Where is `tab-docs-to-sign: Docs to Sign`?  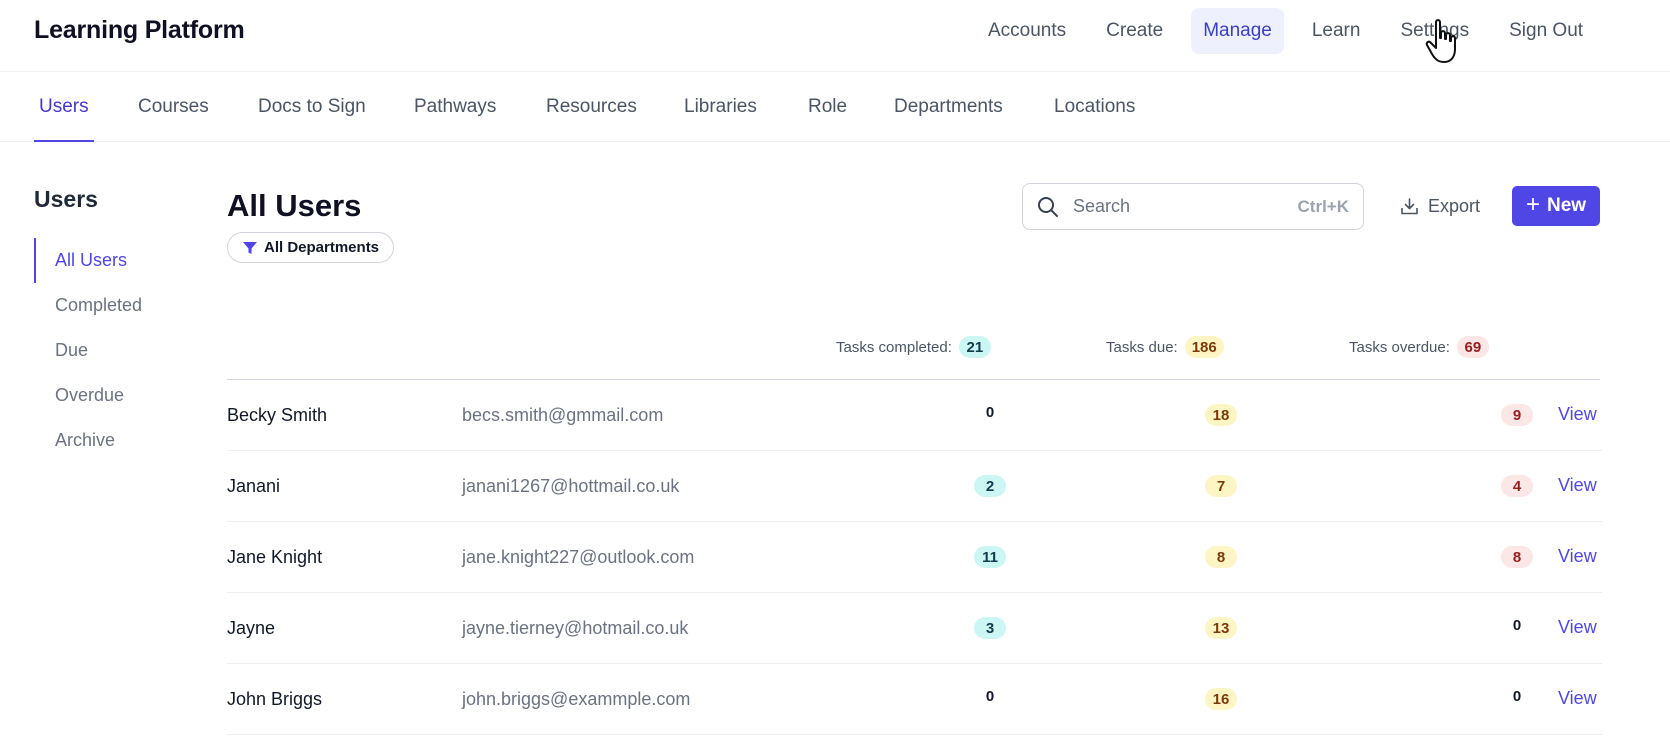 tab-docs-to-sign: Docs to Sign is located at coordinates (312, 107).